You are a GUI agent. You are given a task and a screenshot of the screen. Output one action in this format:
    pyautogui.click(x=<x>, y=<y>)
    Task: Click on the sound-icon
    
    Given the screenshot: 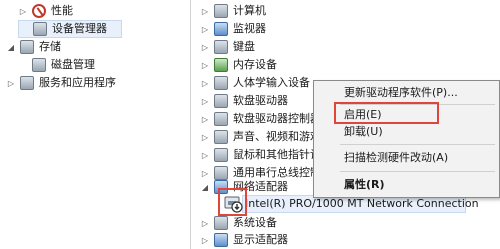 What is the action you would take?
    pyautogui.click(x=221, y=137)
    